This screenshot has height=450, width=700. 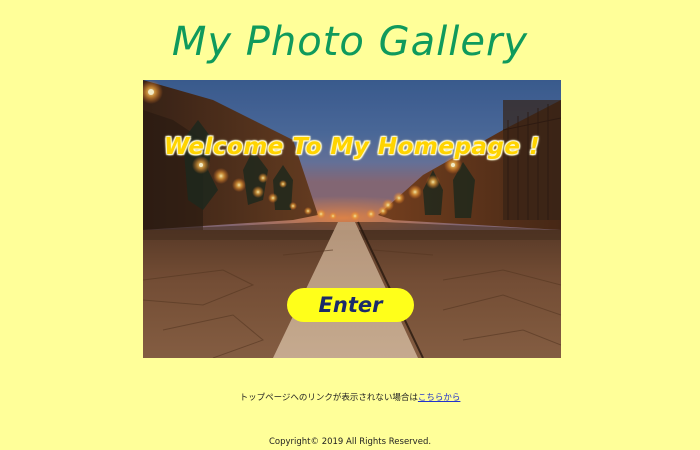 What do you see at coordinates (328, 398) in the screenshot?
I see `link-notice-text: トップページへのリンクが表示されない場合は` at bounding box center [328, 398].